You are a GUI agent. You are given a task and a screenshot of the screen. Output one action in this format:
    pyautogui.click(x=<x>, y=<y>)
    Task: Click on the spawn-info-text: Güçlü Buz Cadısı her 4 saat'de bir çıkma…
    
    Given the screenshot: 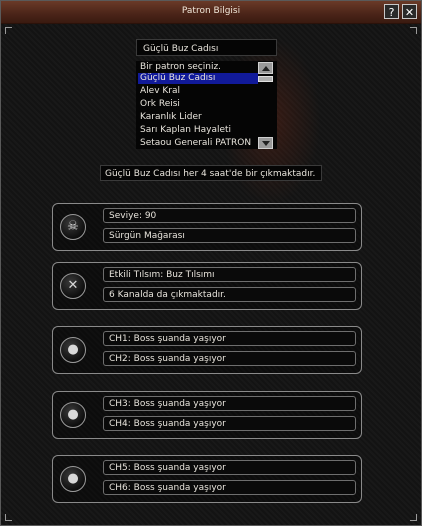 What is the action you would take?
    pyautogui.click(x=211, y=173)
    